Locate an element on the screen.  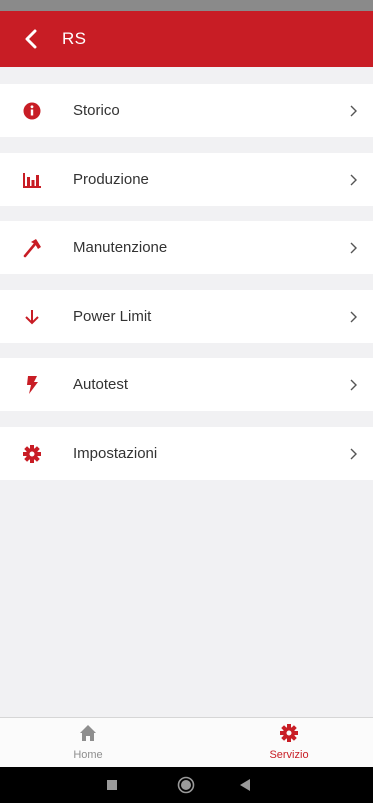
system-navigation-bar is located at coordinates (186, 785).